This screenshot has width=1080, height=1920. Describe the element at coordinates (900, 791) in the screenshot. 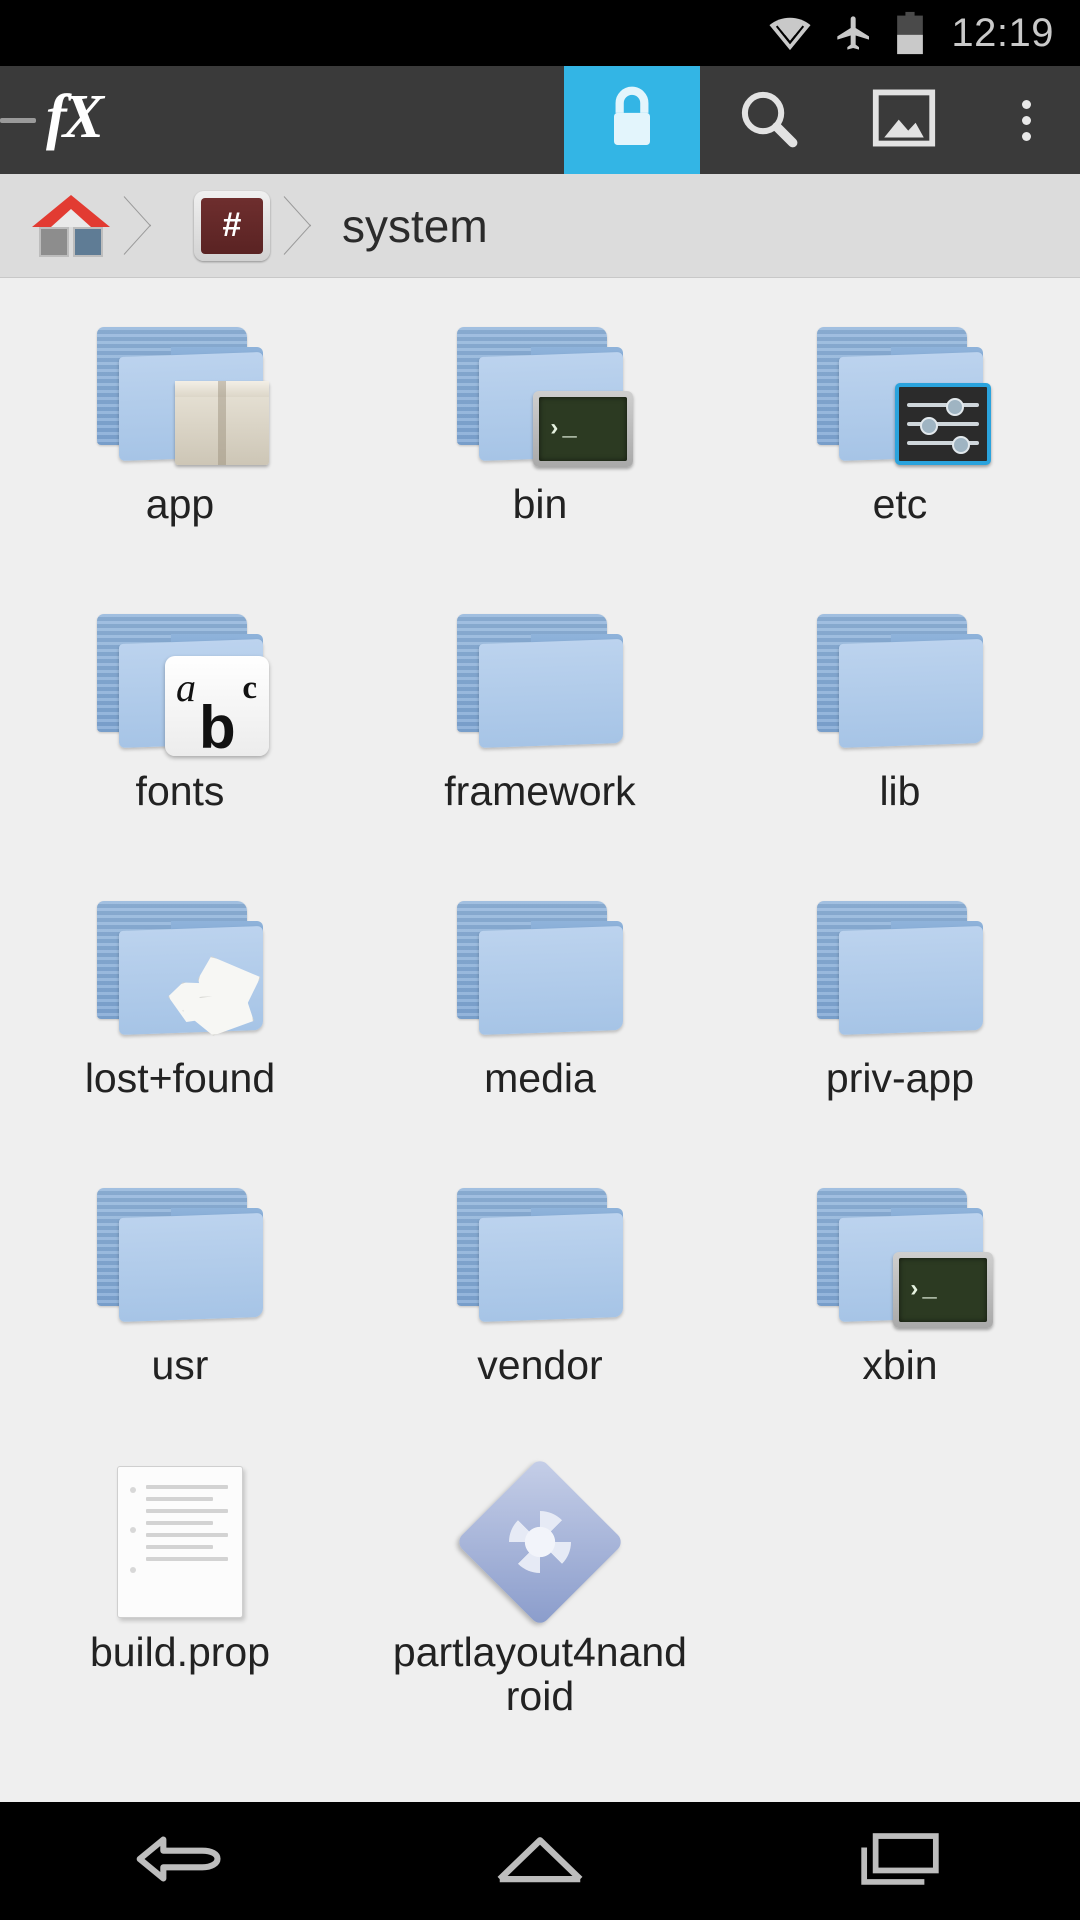

I see `file-item-label: lib` at that location.